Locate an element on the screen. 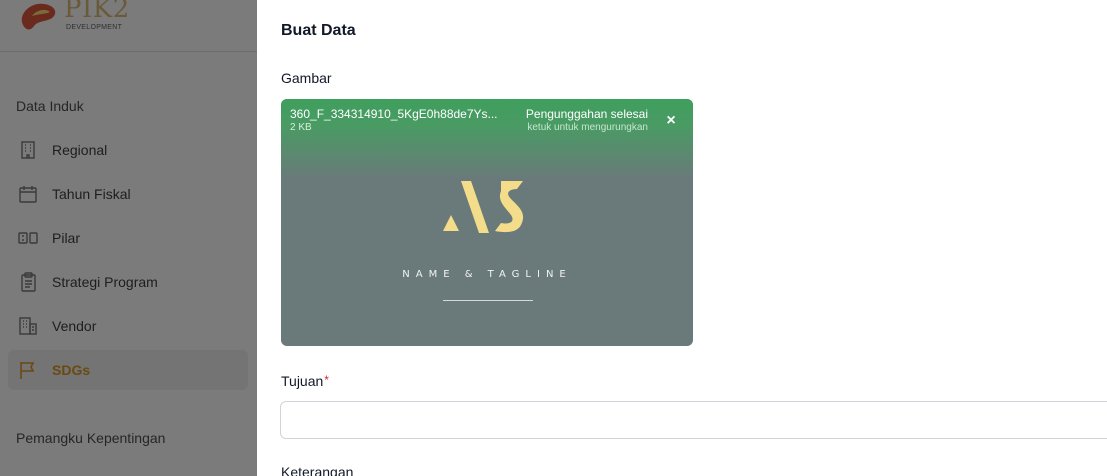 This screenshot has width=1107, height=476. clipboard-icon is located at coordinates (28, 282).